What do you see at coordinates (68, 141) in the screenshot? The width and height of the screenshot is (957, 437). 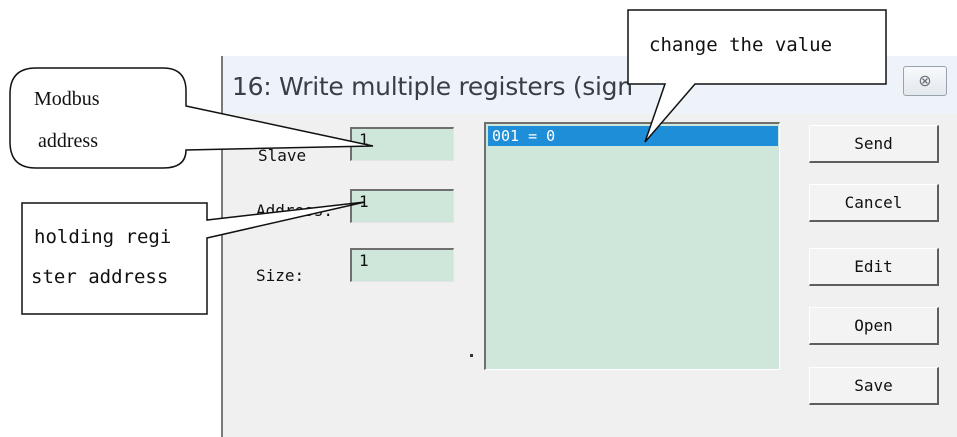 I see `modbus-callout-line2: address` at bounding box center [68, 141].